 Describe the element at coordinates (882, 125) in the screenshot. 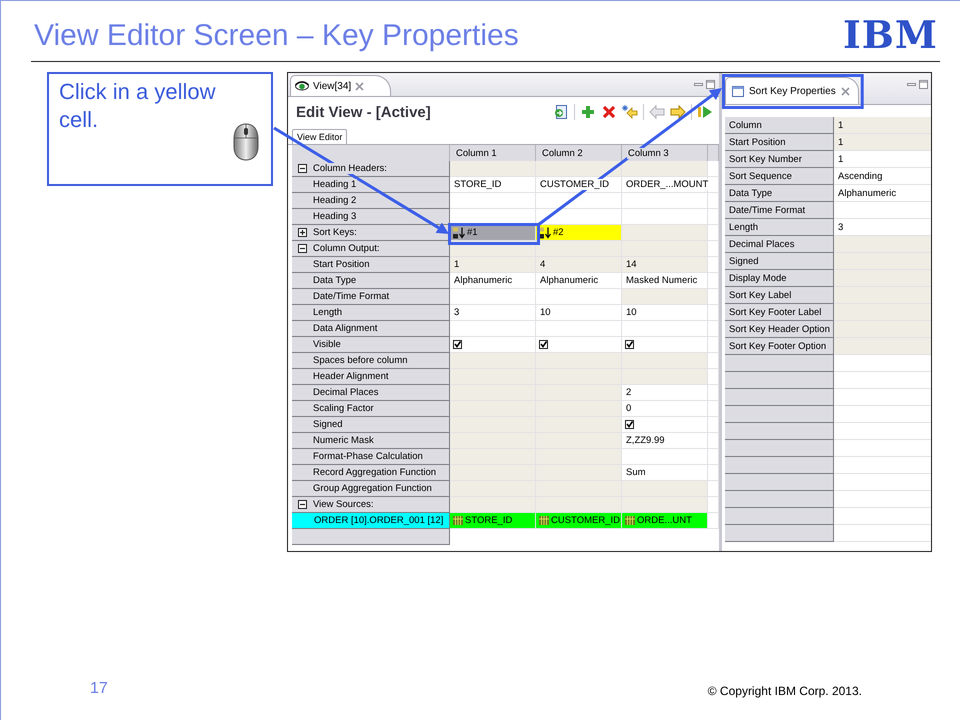

I see `property-value: 1` at that location.